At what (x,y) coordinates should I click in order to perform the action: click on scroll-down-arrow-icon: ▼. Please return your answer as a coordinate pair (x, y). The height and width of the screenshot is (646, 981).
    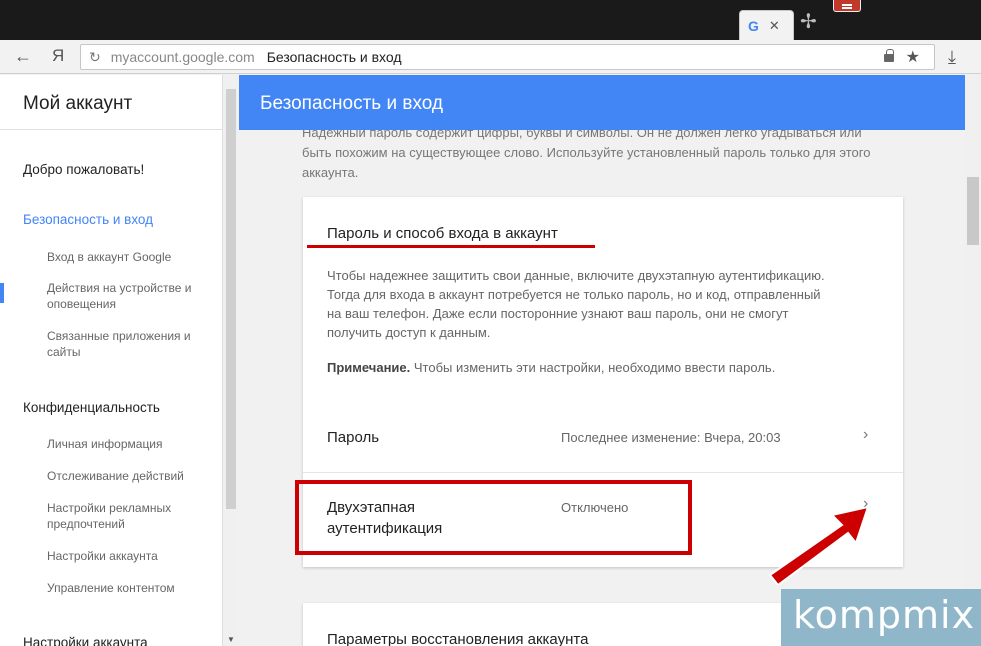
    Looking at the image, I should click on (231, 639).